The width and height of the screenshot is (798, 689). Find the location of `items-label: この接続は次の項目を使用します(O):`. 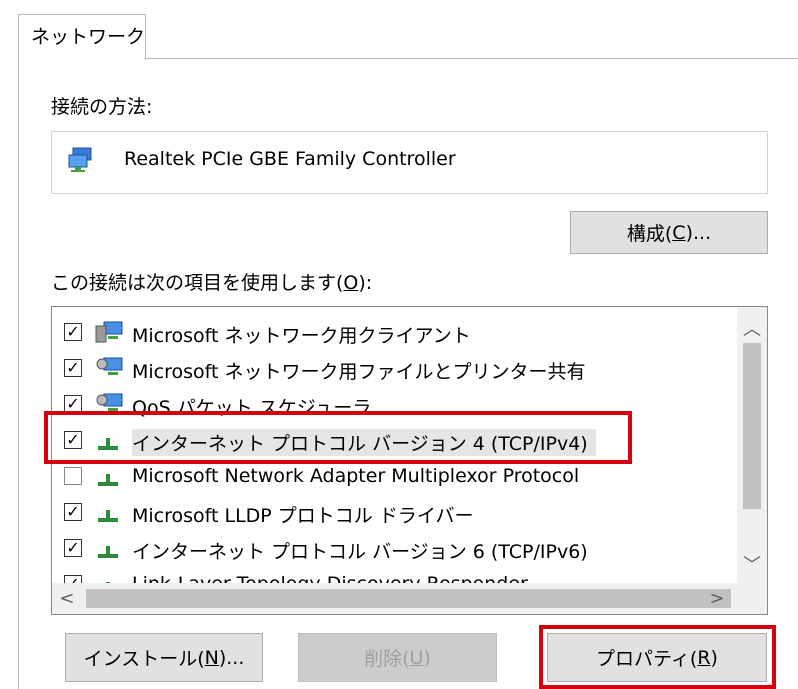

items-label: この接続は次の項目を使用します(O): is located at coordinates (211, 281).